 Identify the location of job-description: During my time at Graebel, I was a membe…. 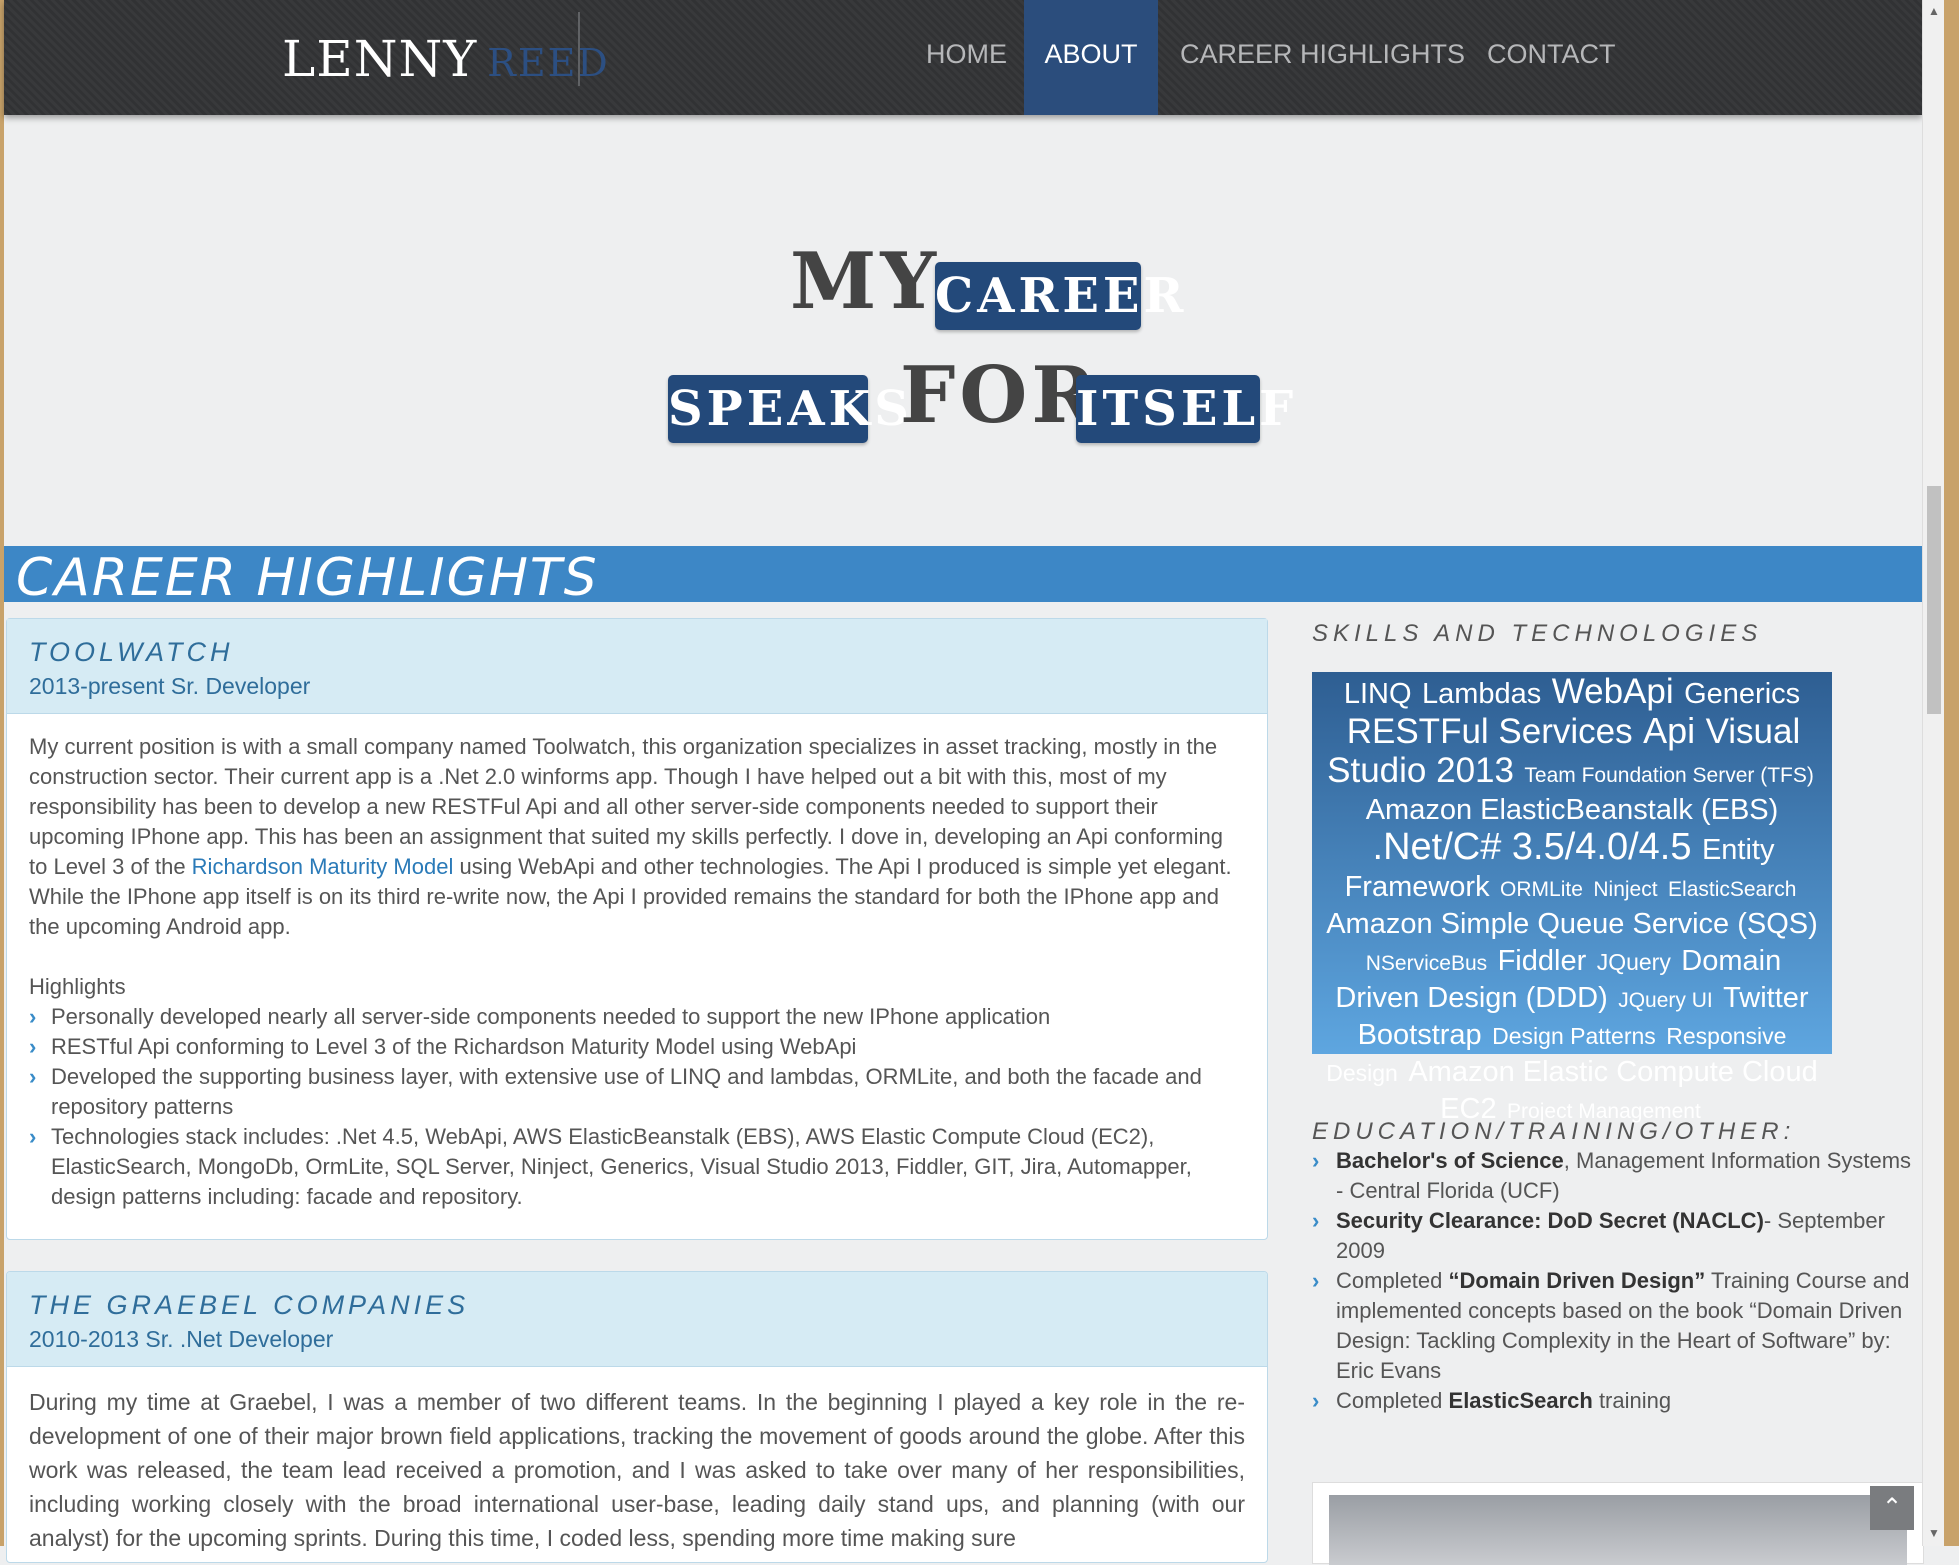
(637, 1470).